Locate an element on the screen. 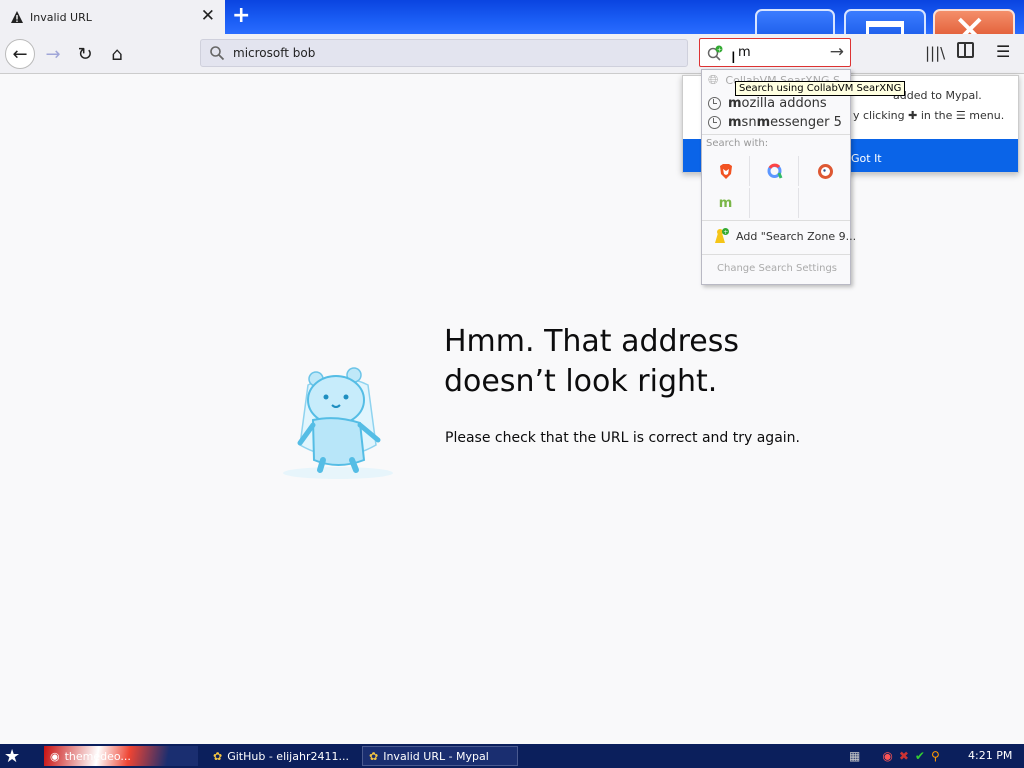  sidebar-icon is located at coordinates (965, 50).